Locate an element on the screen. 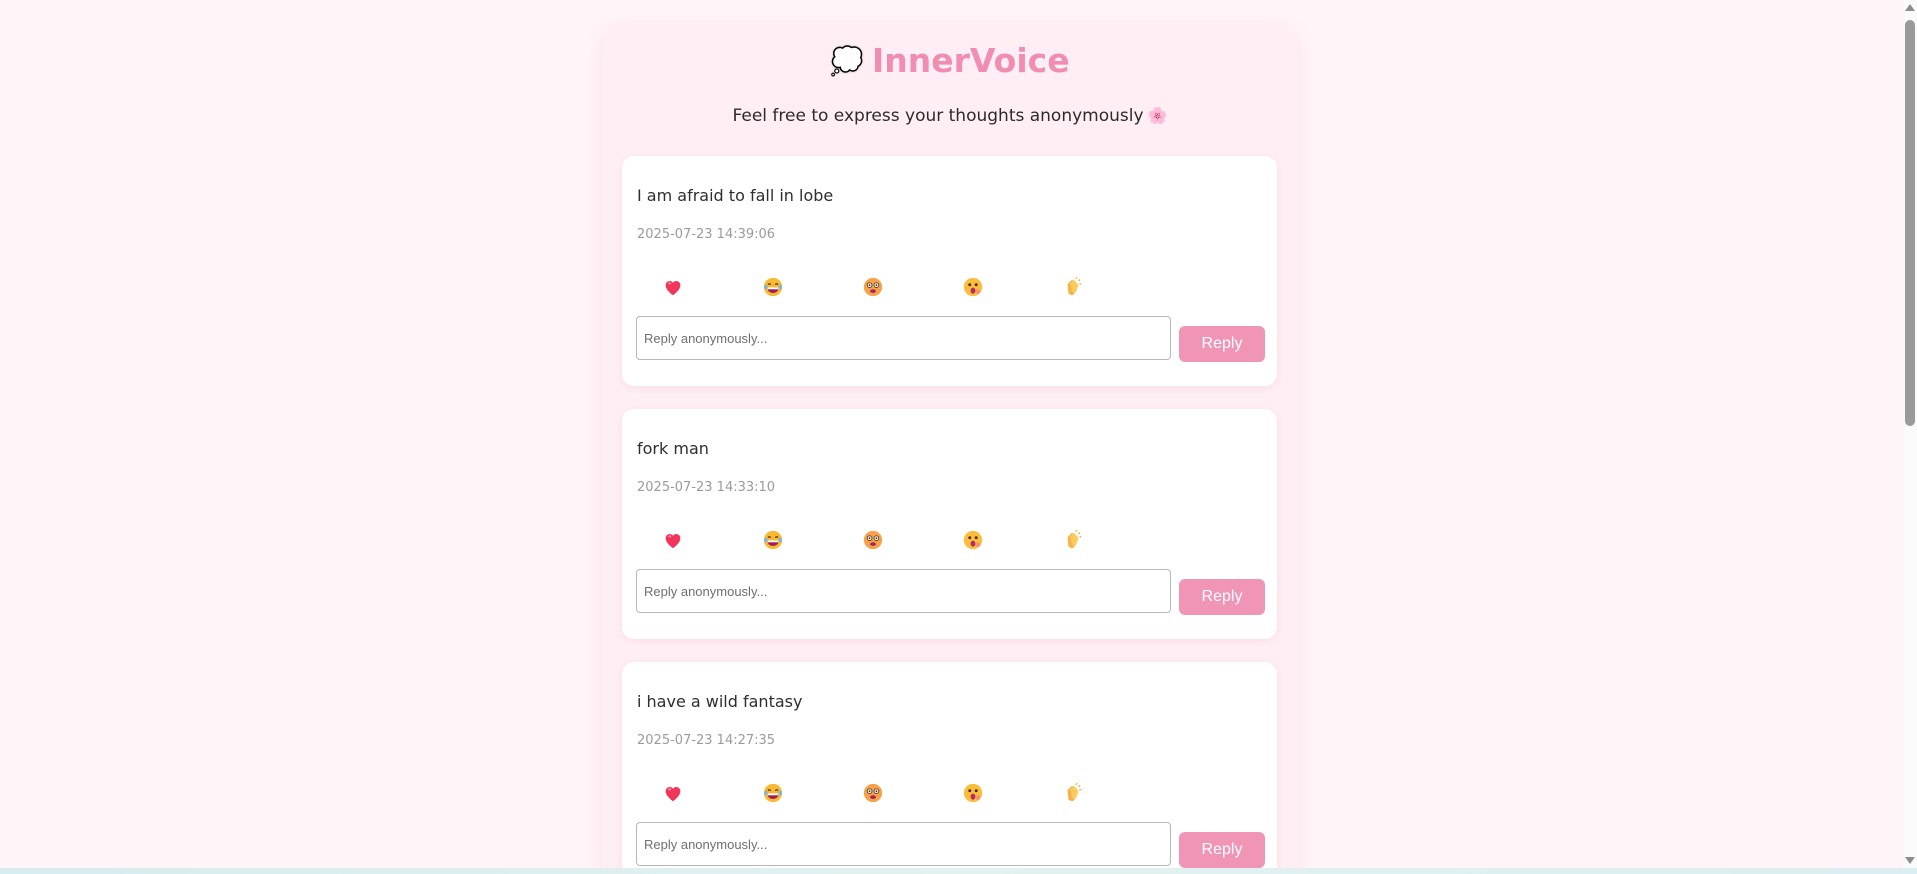  post-text: i have a wild fantasy is located at coordinates (720, 701).